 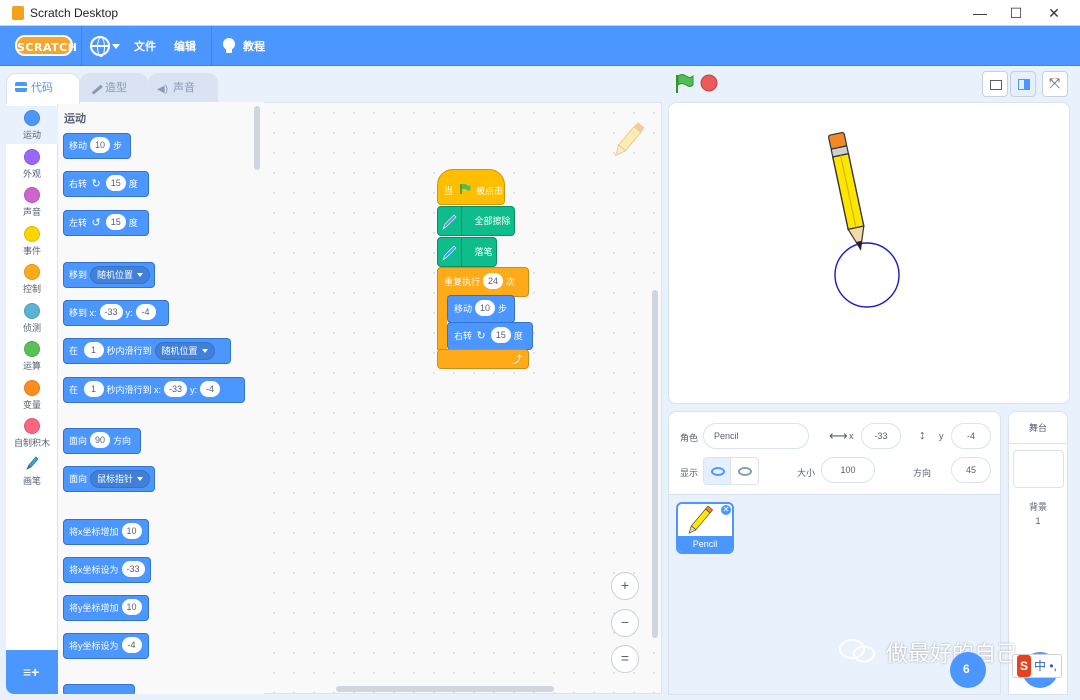 I want to click on fullscreen-icon: ⤧, so click(x=1055, y=83).